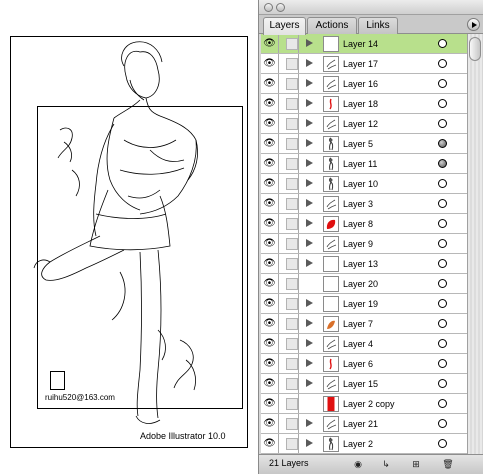  What do you see at coordinates (358, 224) in the screenshot?
I see `layer-name: Layer 8` at bounding box center [358, 224].